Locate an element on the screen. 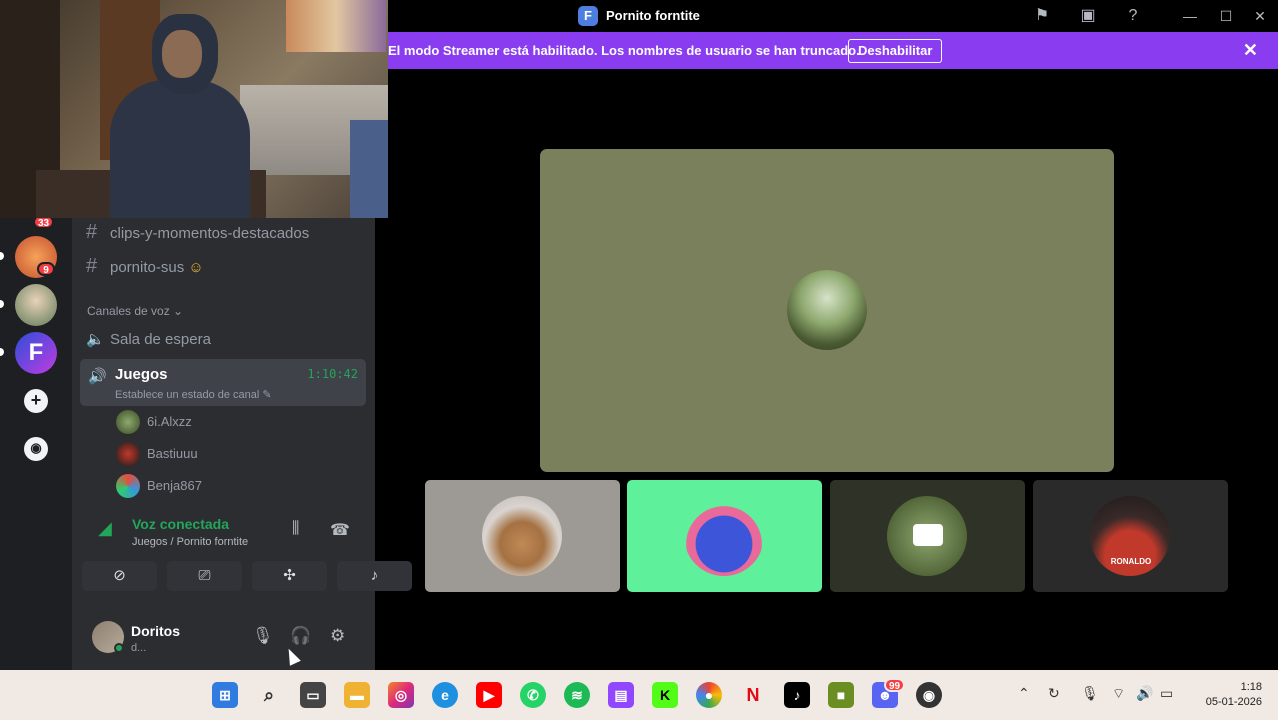 The height and width of the screenshot is (720, 1278). sync-icon: ↻ is located at coordinates (1054, 693).